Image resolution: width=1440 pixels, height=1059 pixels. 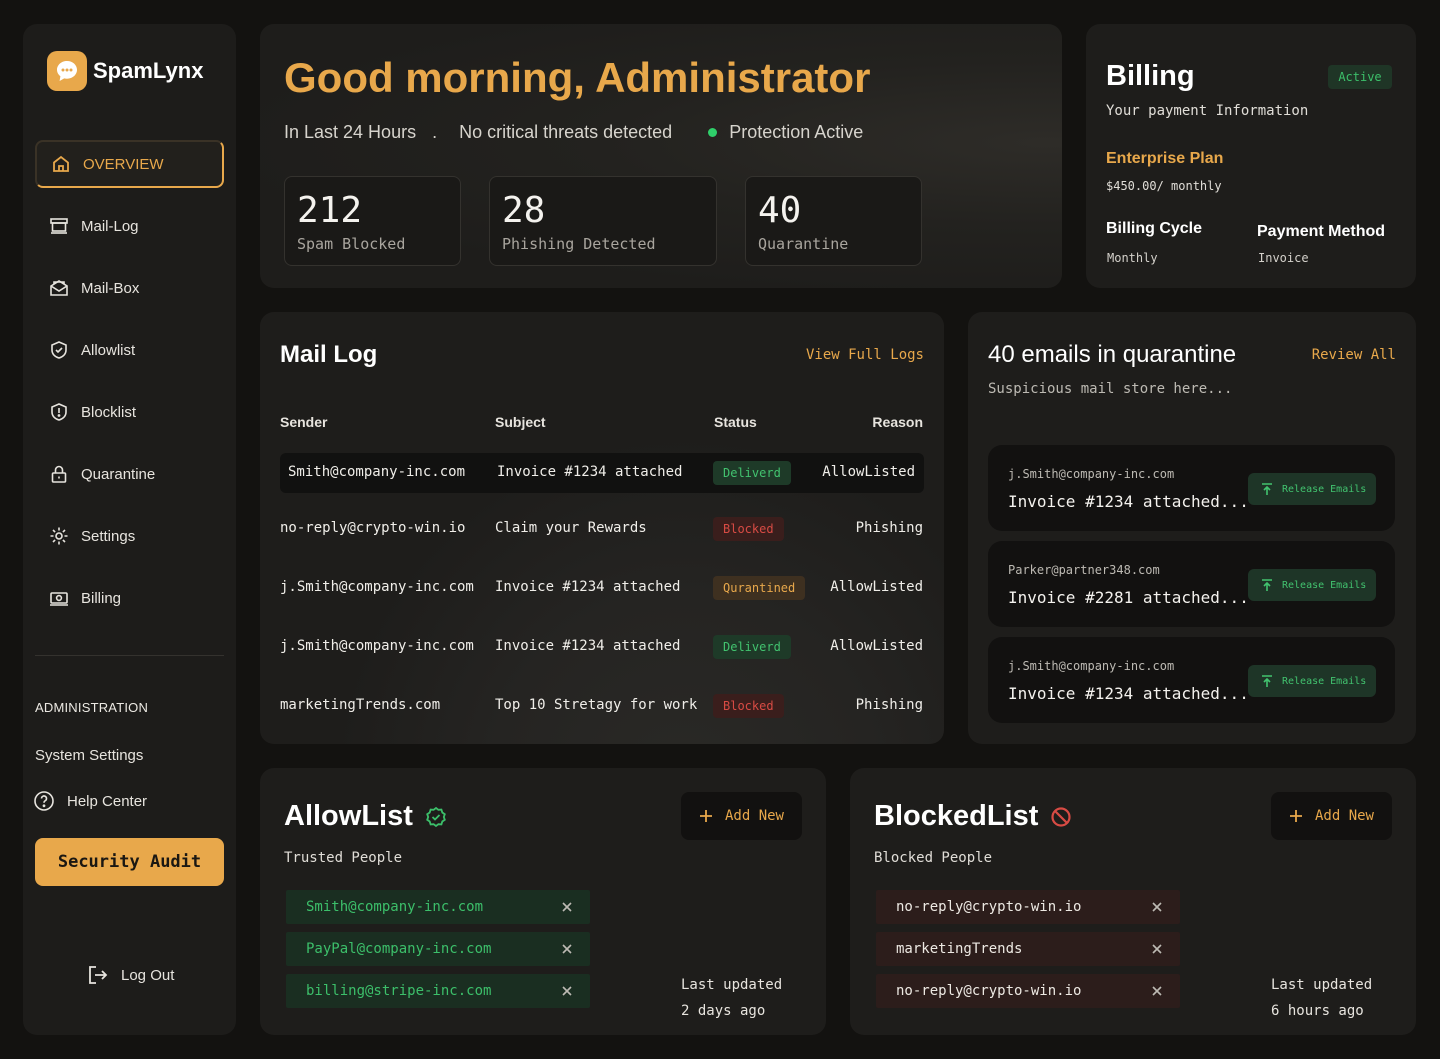 What do you see at coordinates (89, 755) in the screenshot?
I see `system-settings-link: System Settings` at bounding box center [89, 755].